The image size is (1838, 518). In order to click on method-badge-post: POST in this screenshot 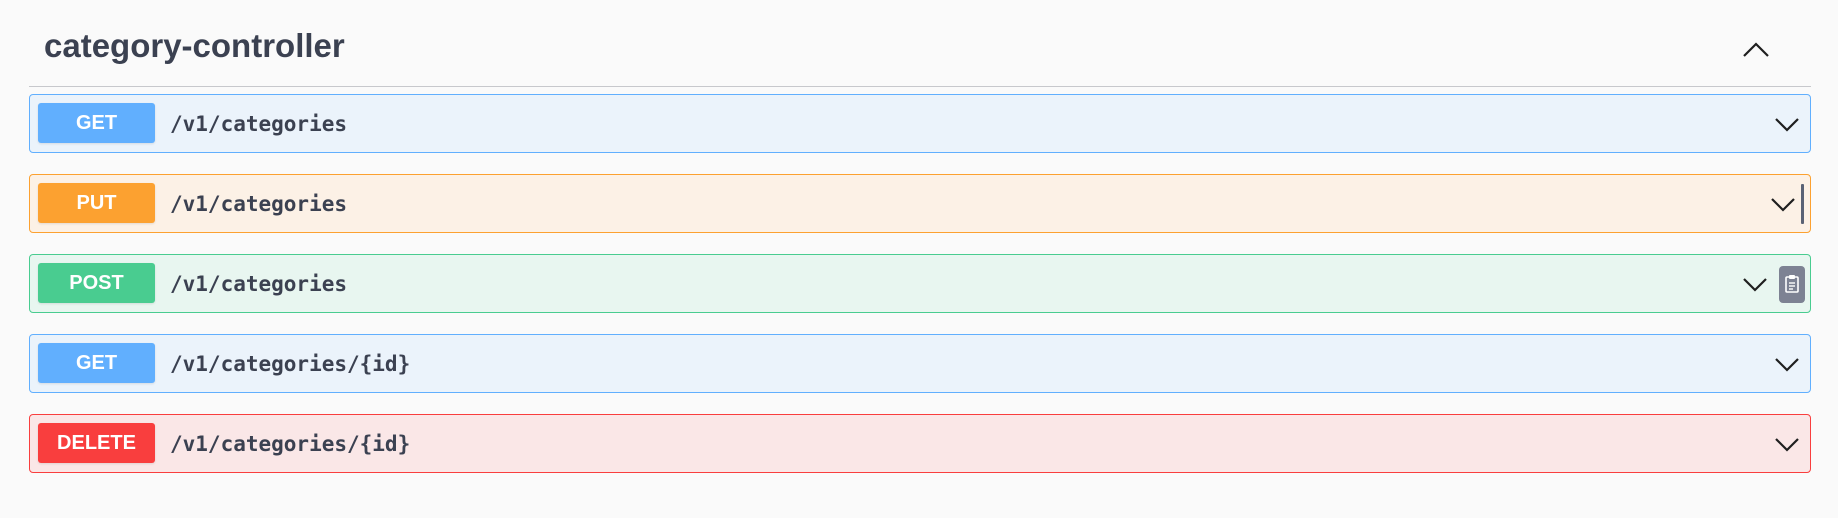, I will do `click(96, 283)`.